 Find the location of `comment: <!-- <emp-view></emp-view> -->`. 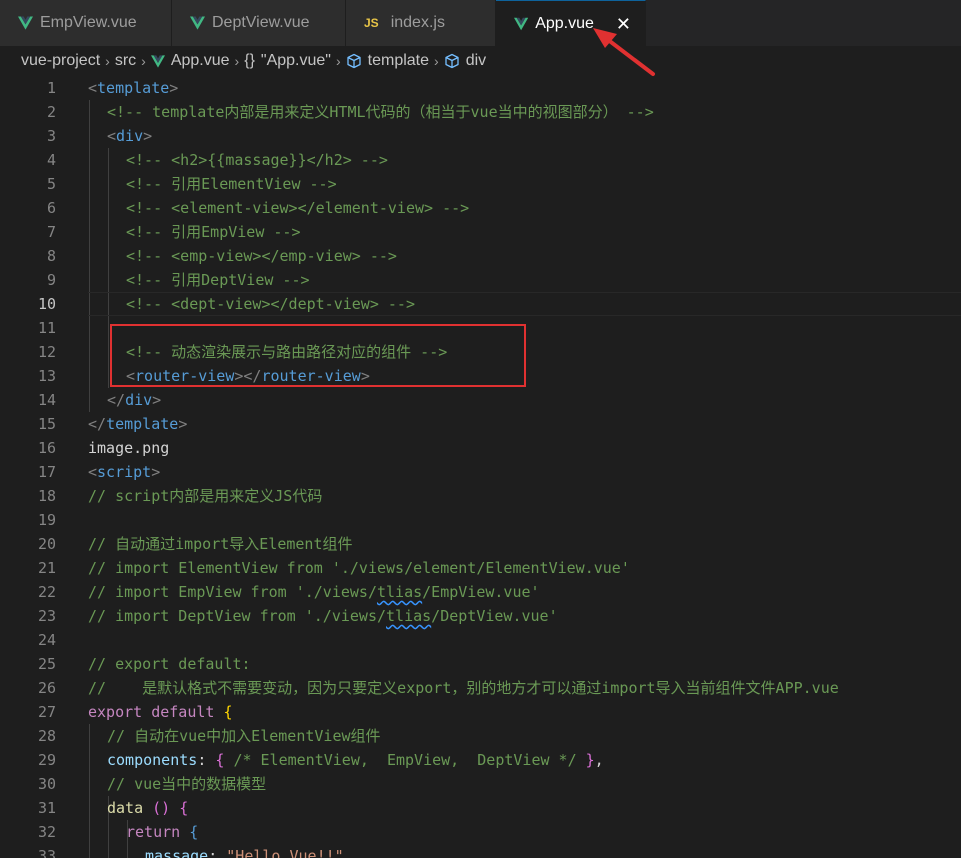

comment: <!-- <emp-view></emp-view> --> is located at coordinates (261, 256).